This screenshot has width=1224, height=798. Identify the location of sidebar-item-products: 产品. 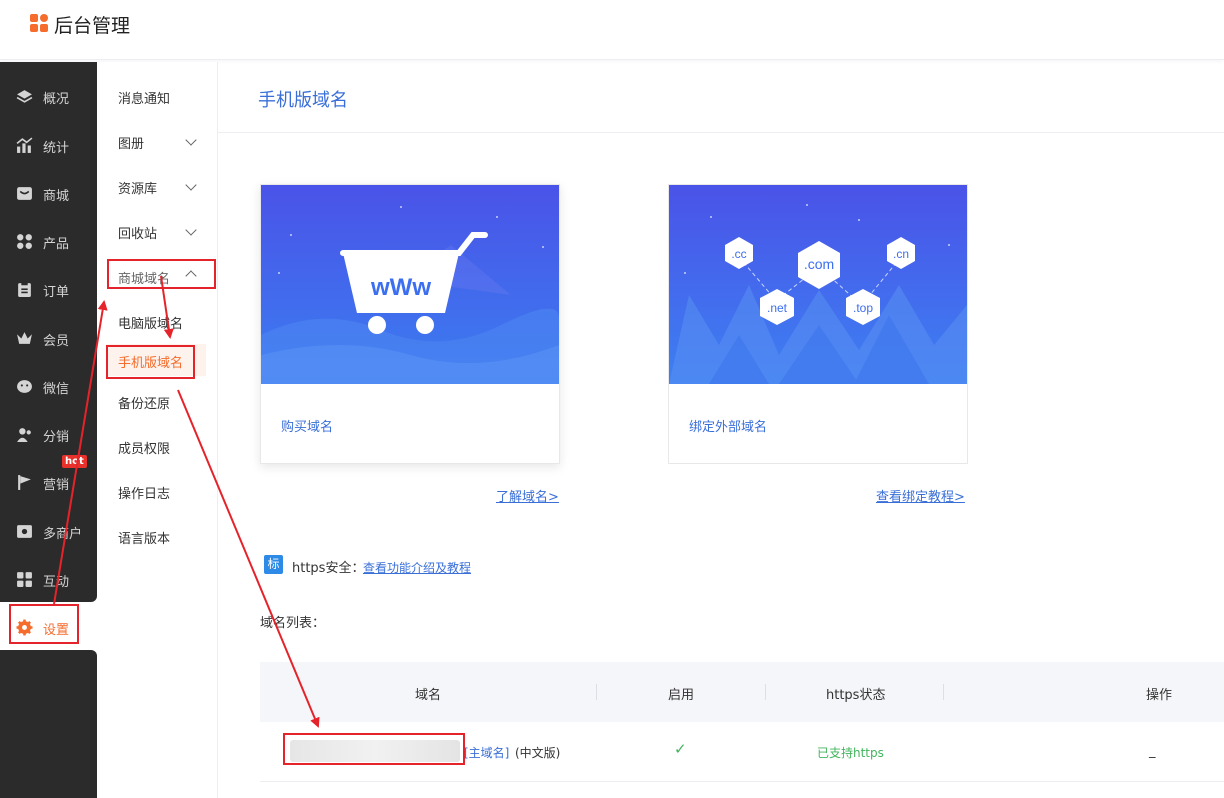
(48, 241).